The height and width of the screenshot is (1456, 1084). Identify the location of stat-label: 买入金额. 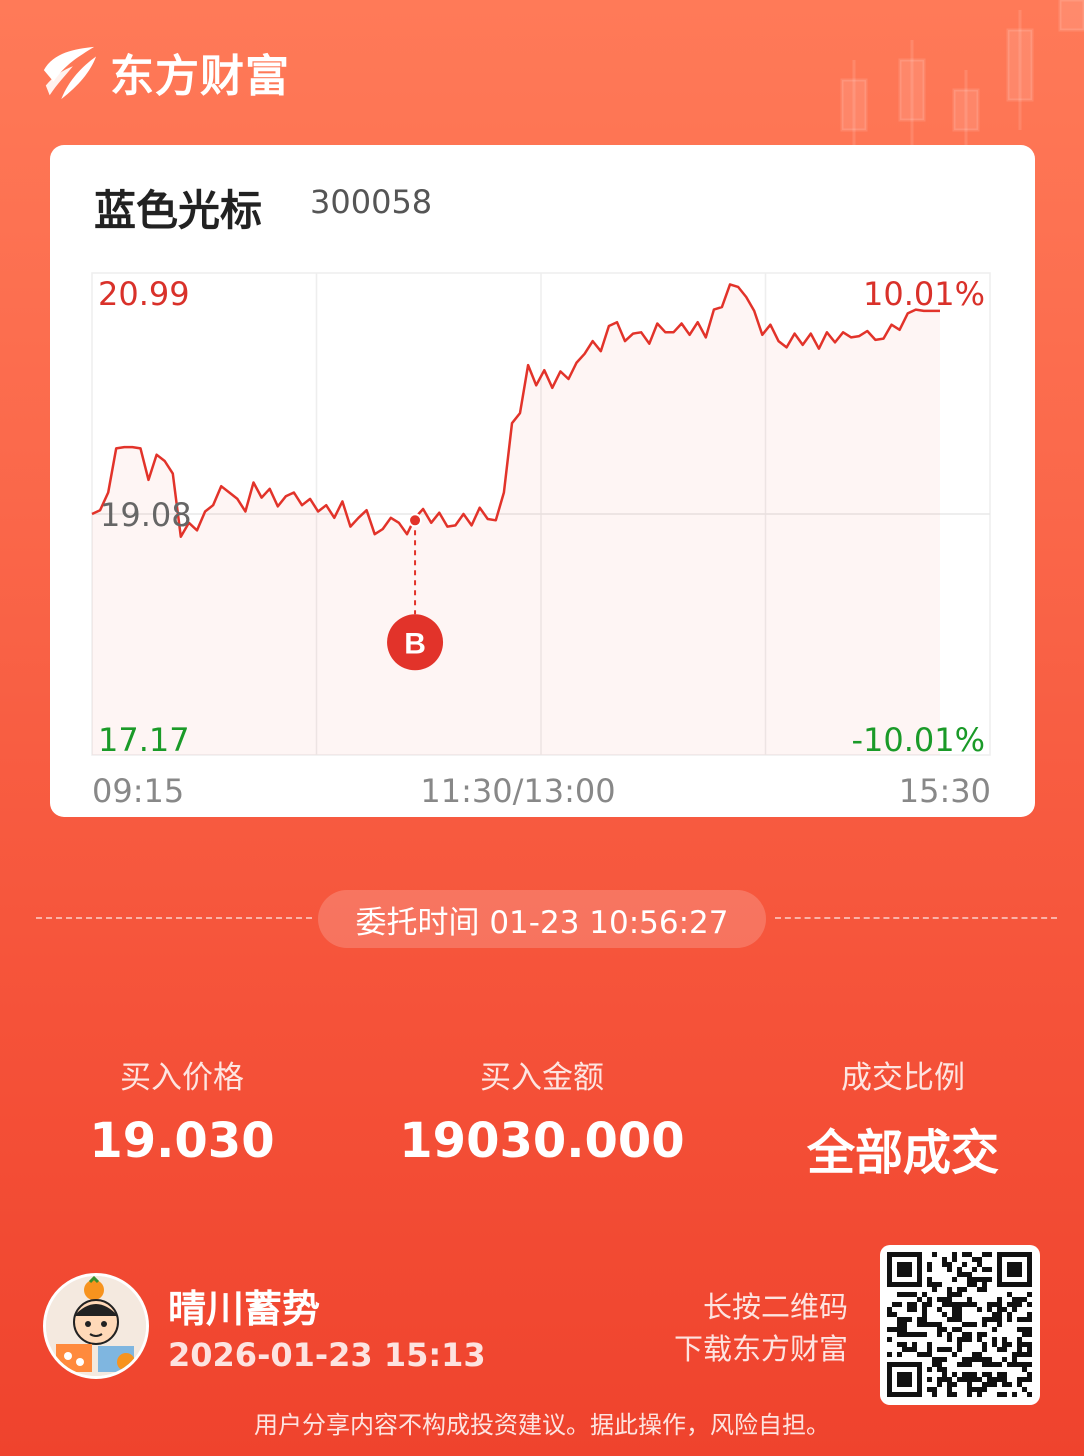
(542, 1078).